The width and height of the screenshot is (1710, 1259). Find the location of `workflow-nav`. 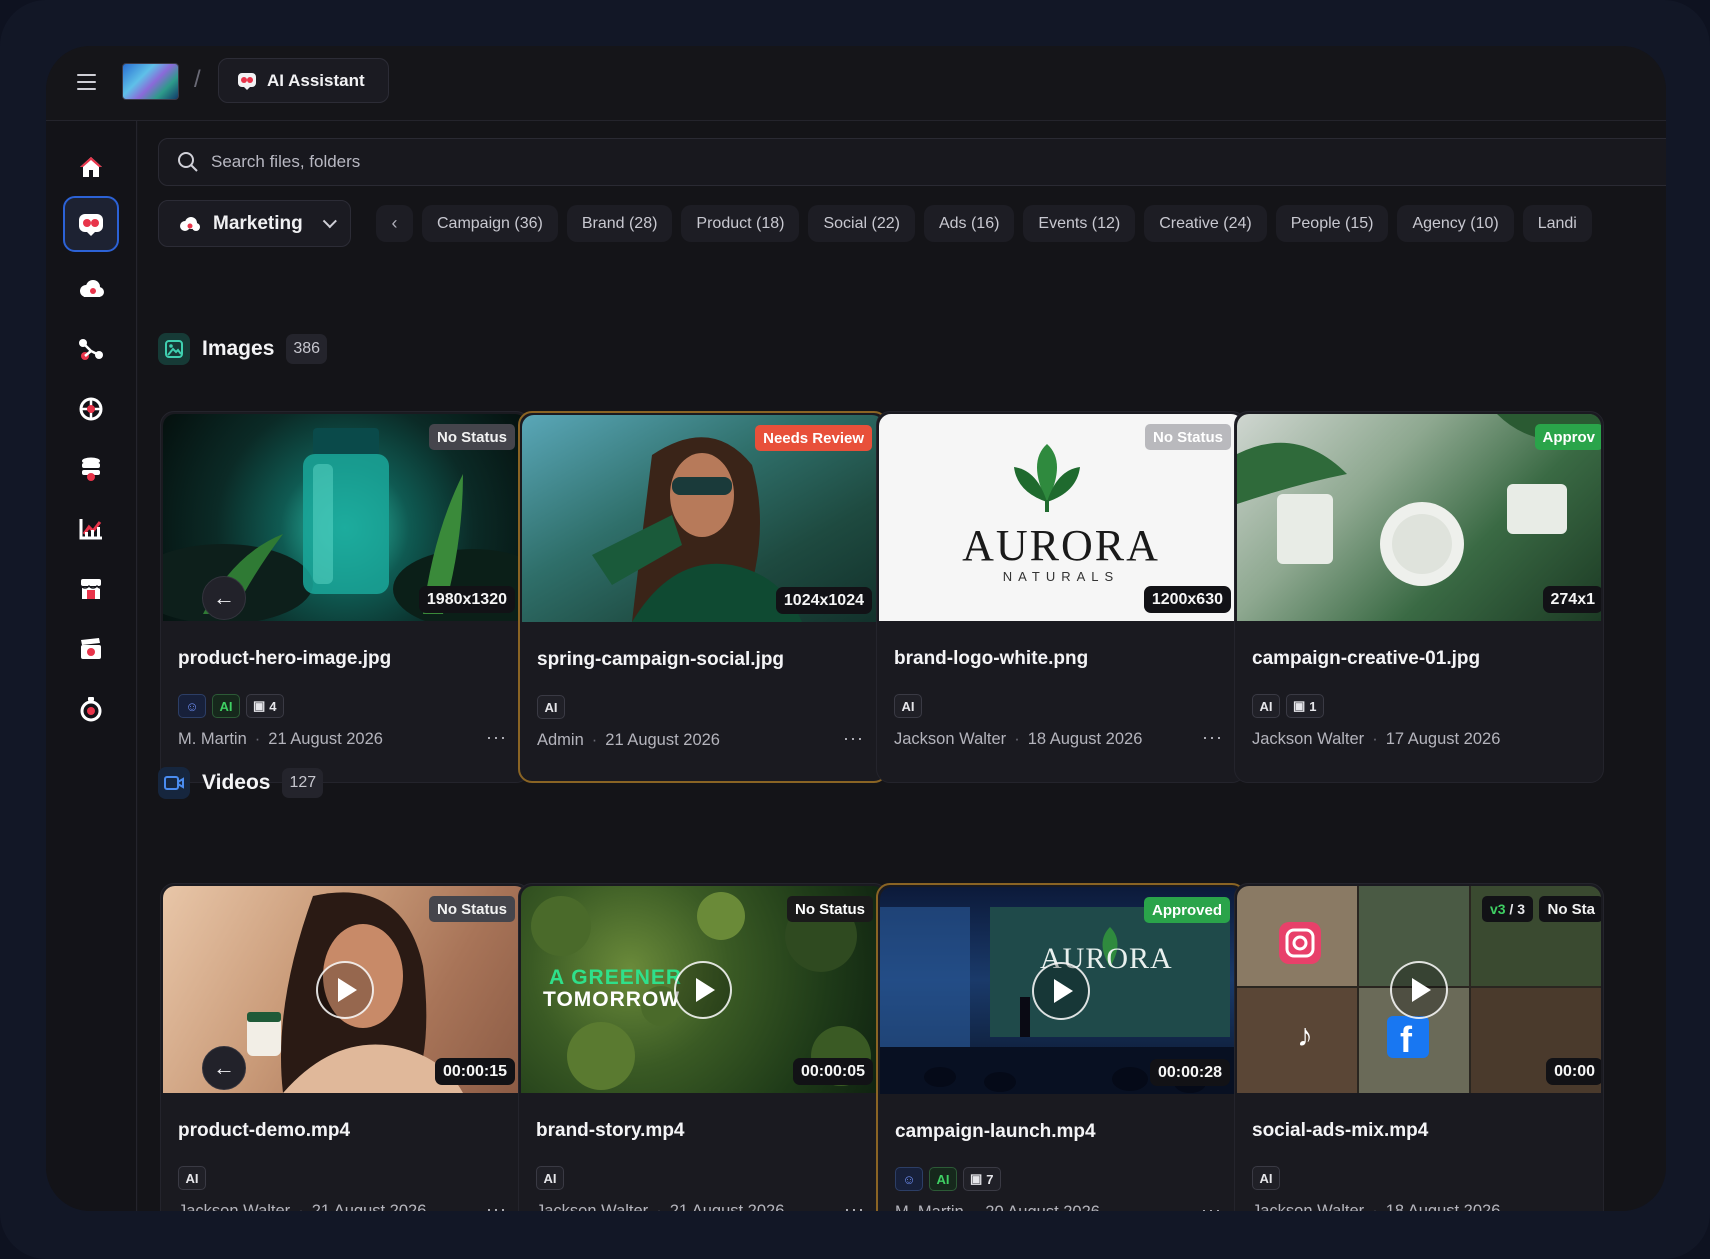

workflow-nav is located at coordinates (91, 349).